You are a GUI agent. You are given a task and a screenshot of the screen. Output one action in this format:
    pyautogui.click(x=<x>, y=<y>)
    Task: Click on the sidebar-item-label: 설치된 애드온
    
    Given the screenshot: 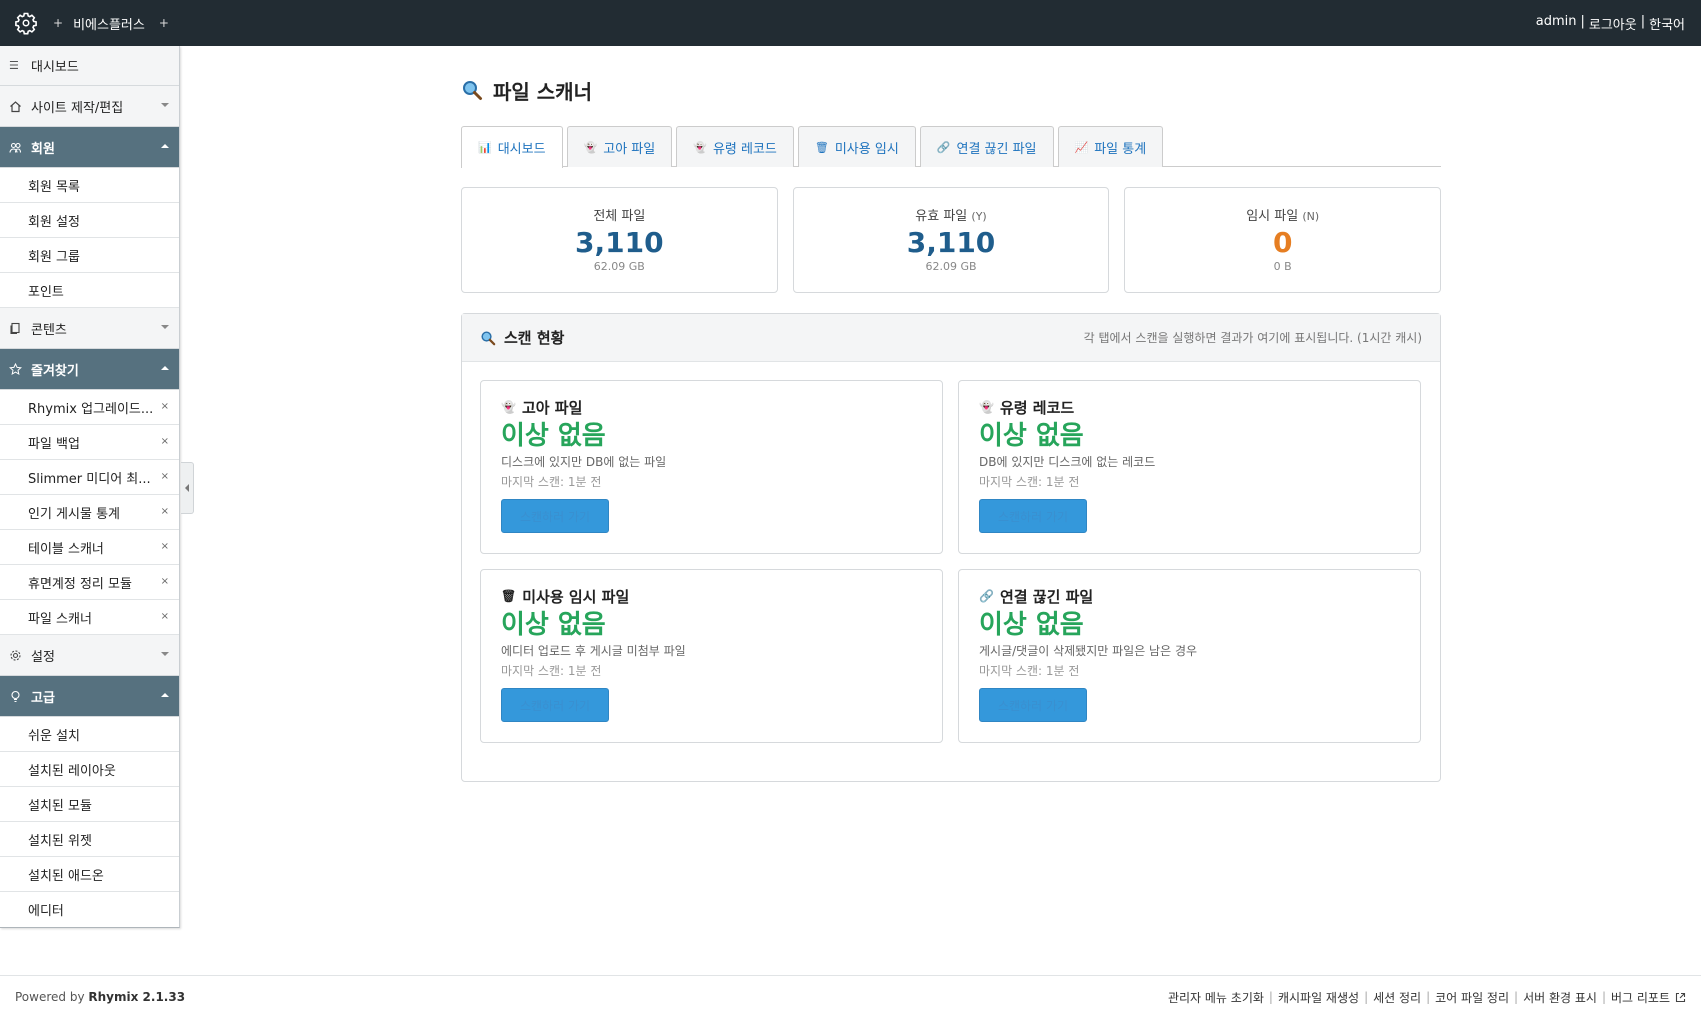 What is the action you would take?
    pyautogui.click(x=66, y=876)
    